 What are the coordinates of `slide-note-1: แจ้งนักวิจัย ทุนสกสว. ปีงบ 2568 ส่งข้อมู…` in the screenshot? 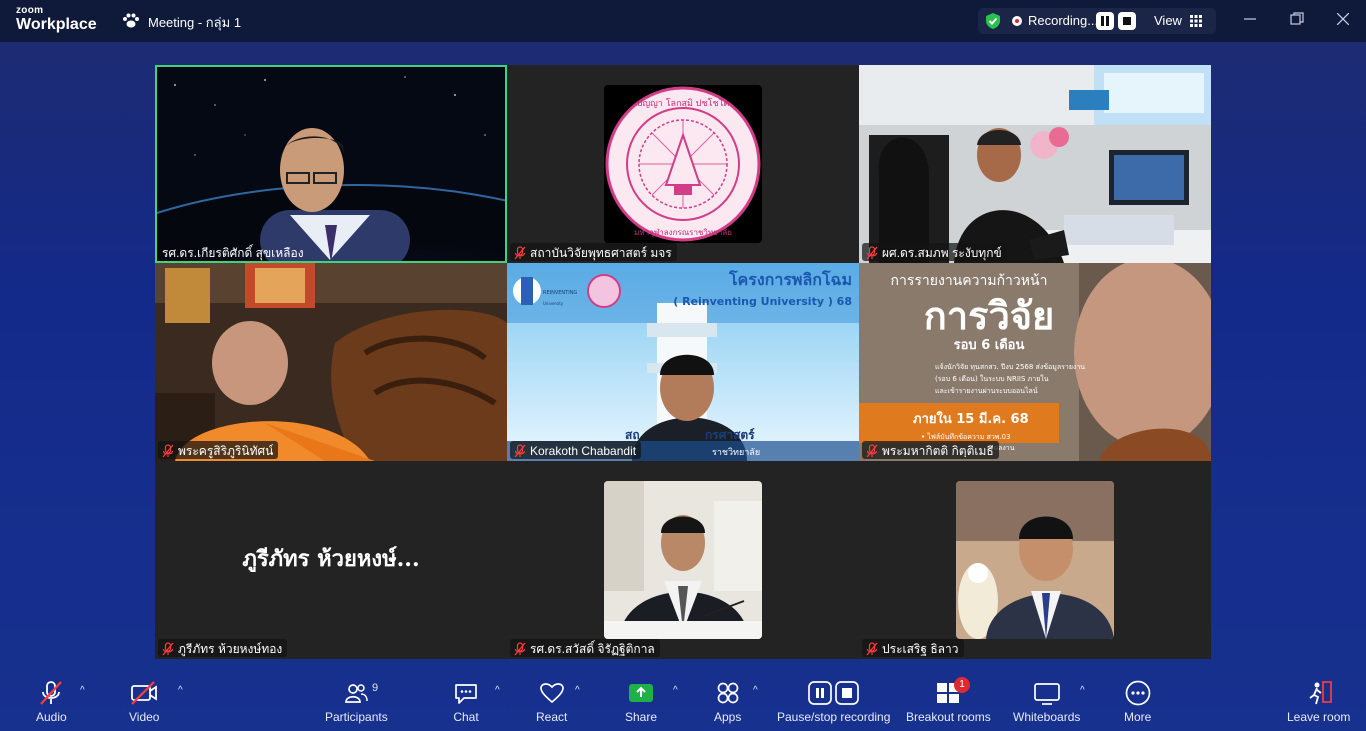 It's located at (1010, 367).